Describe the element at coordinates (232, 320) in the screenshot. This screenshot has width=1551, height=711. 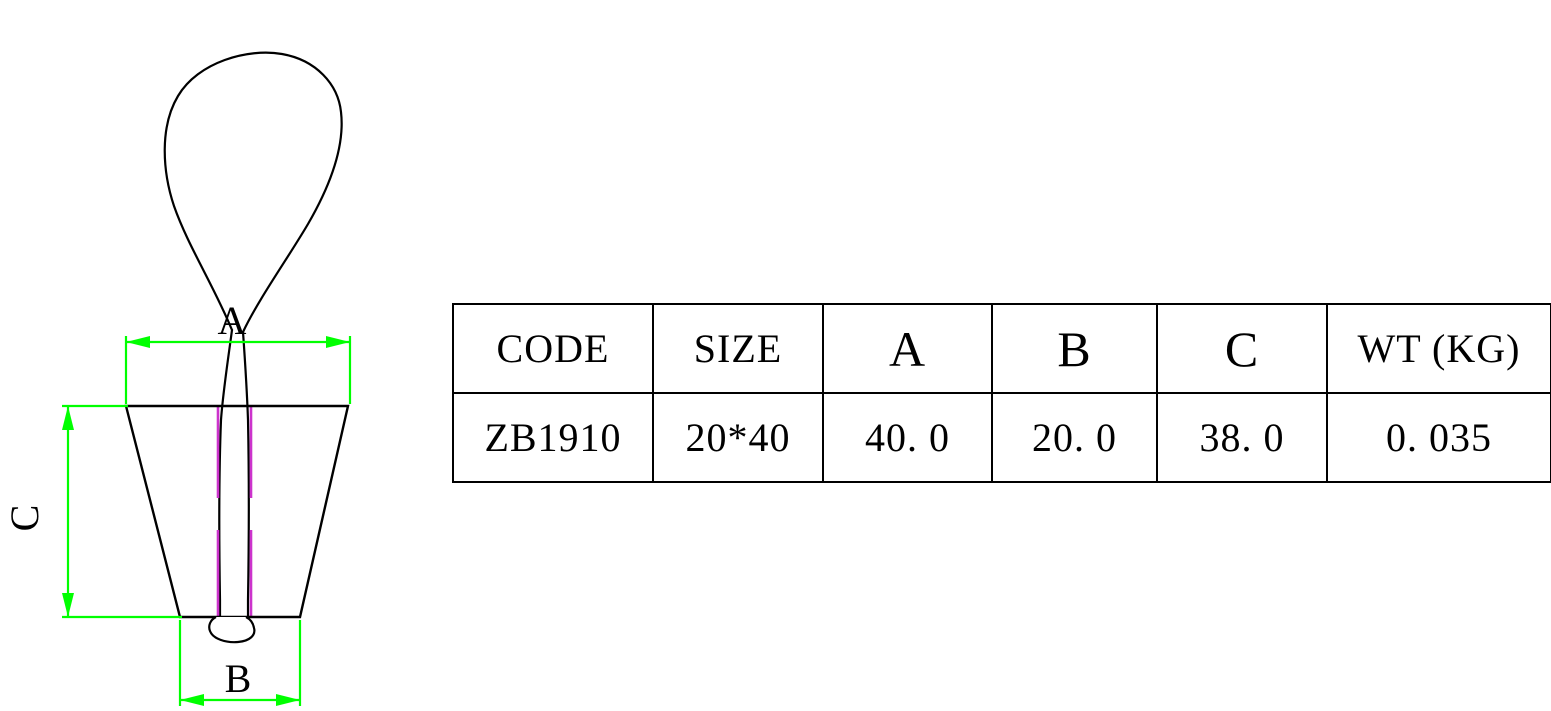
I see `dimension-a-label: A` at that location.